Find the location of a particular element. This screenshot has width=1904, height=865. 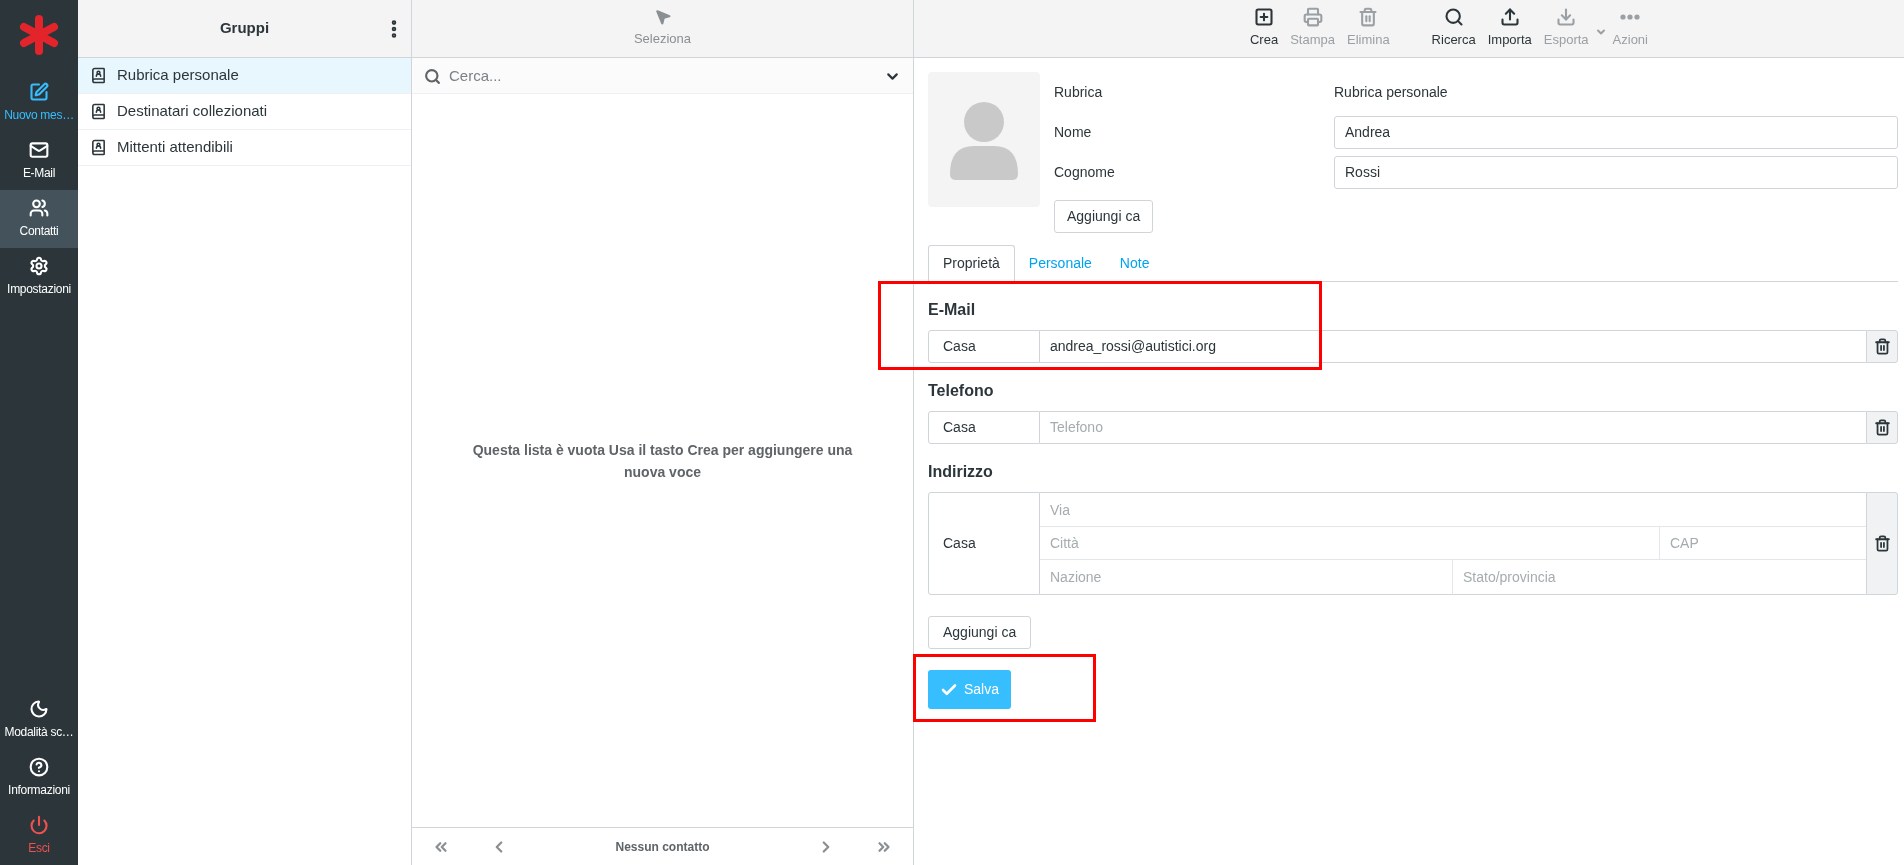

name-field: Rossi is located at coordinates (1616, 172).